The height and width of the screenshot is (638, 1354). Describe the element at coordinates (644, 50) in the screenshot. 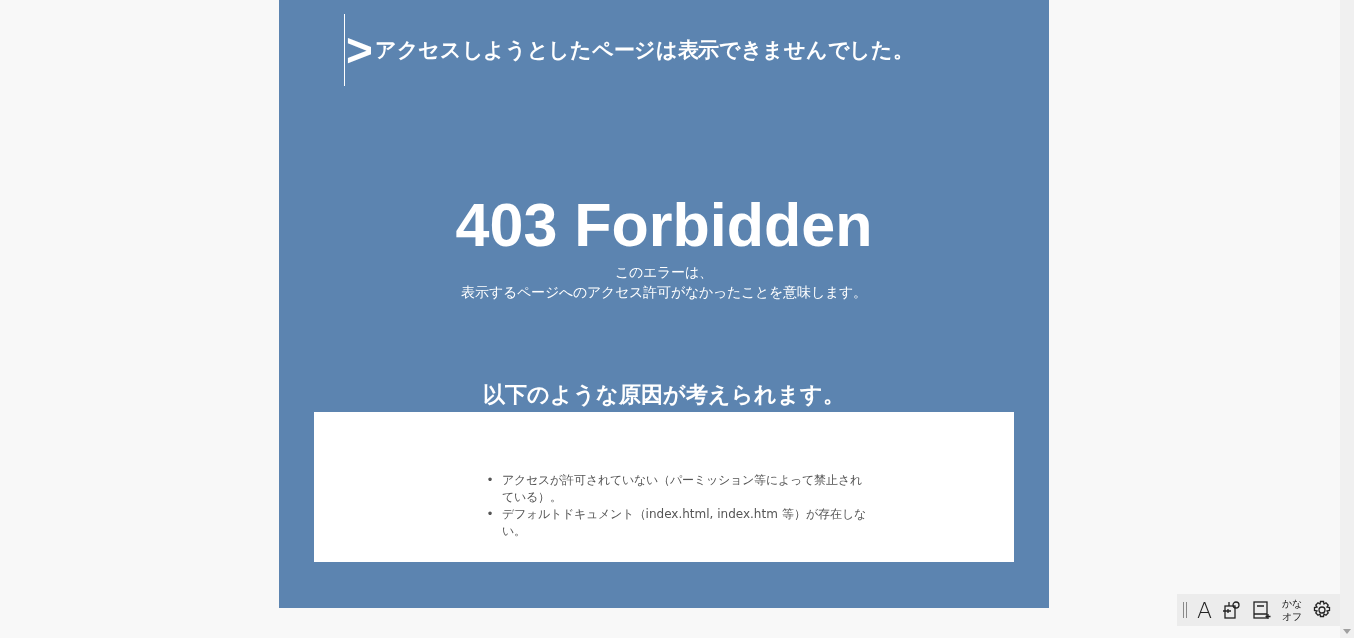

I see `page-title: アクセスしようとしたページは表示できませんでした。` at that location.